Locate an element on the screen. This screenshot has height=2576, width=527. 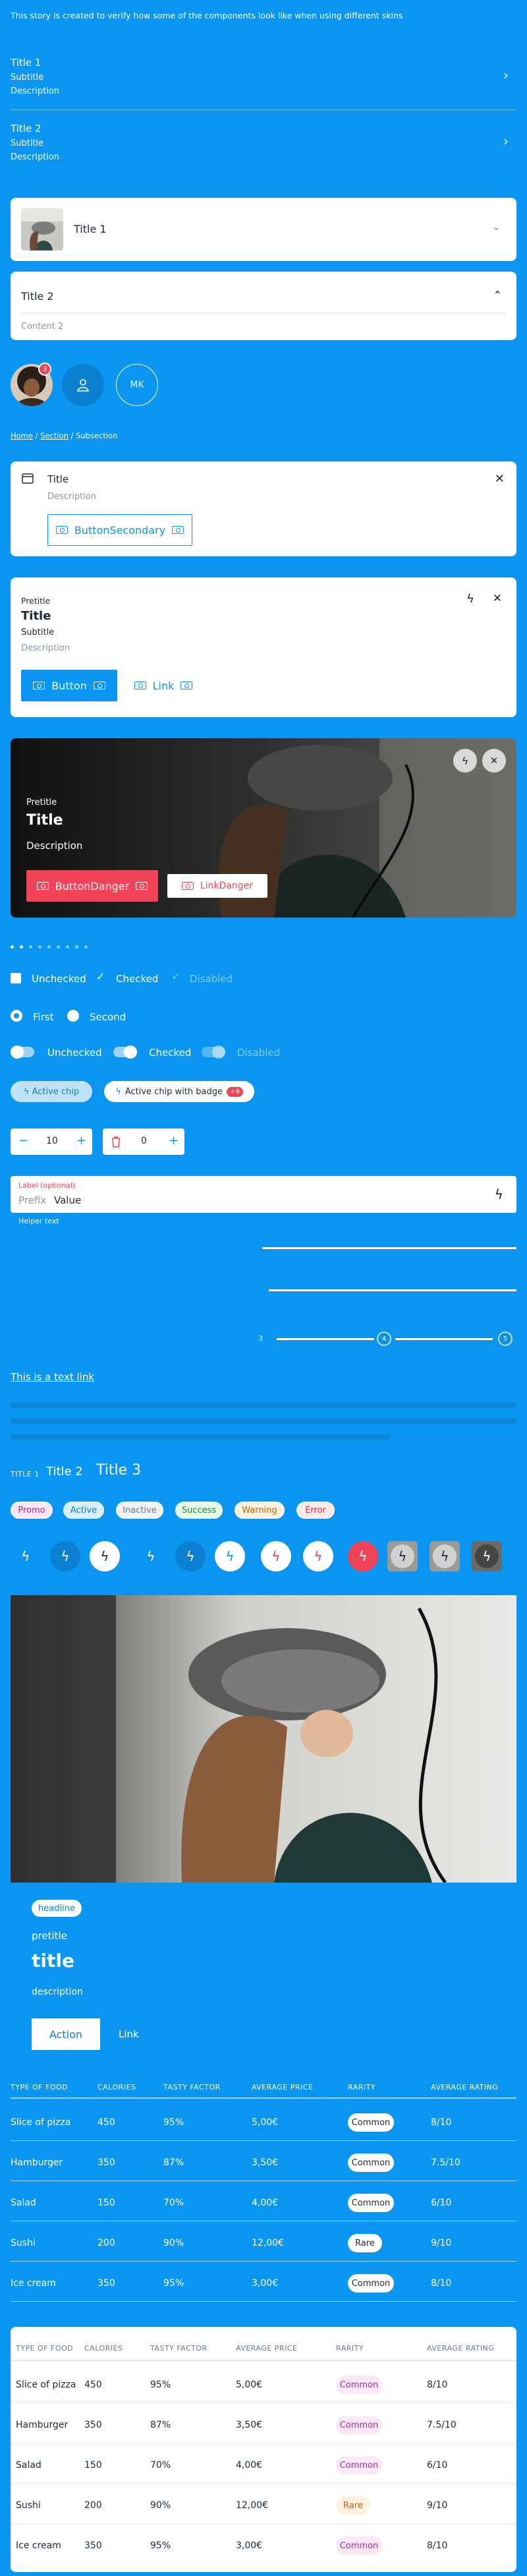
radio-first is located at coordinates (16, 1016).